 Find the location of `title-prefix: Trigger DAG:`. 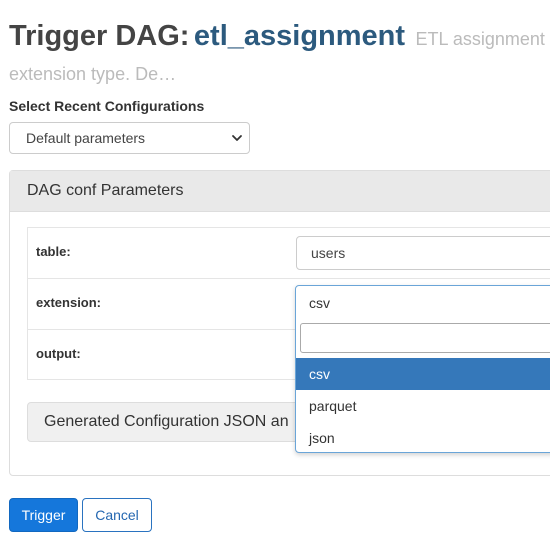

title-prefix: Trigger DAG: is located at coordinates (99, 36).